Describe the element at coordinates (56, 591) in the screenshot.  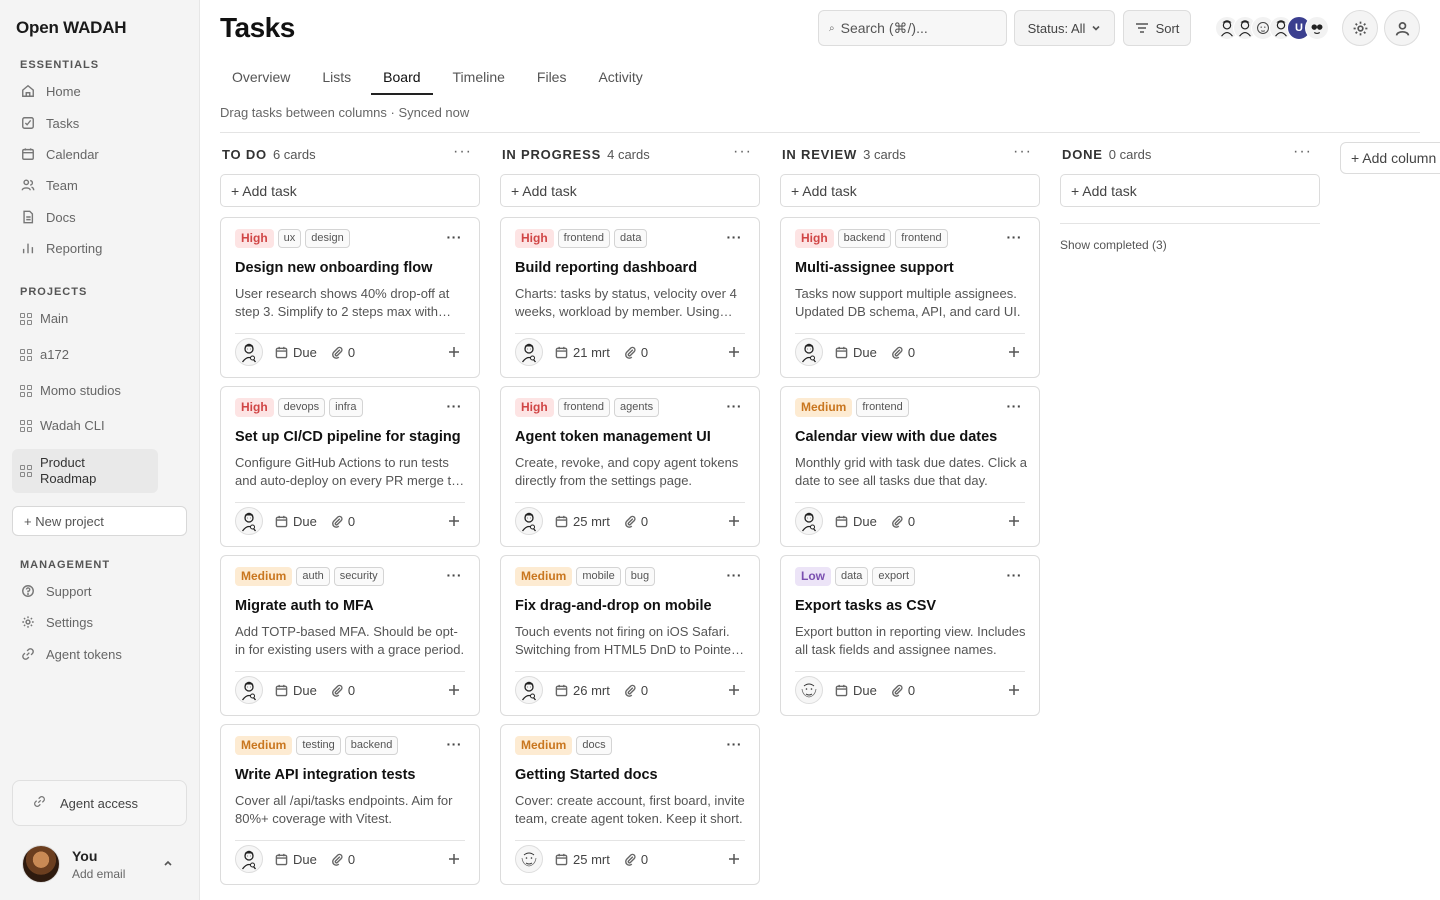
I see `sidebar-item-support: Support` at that location.